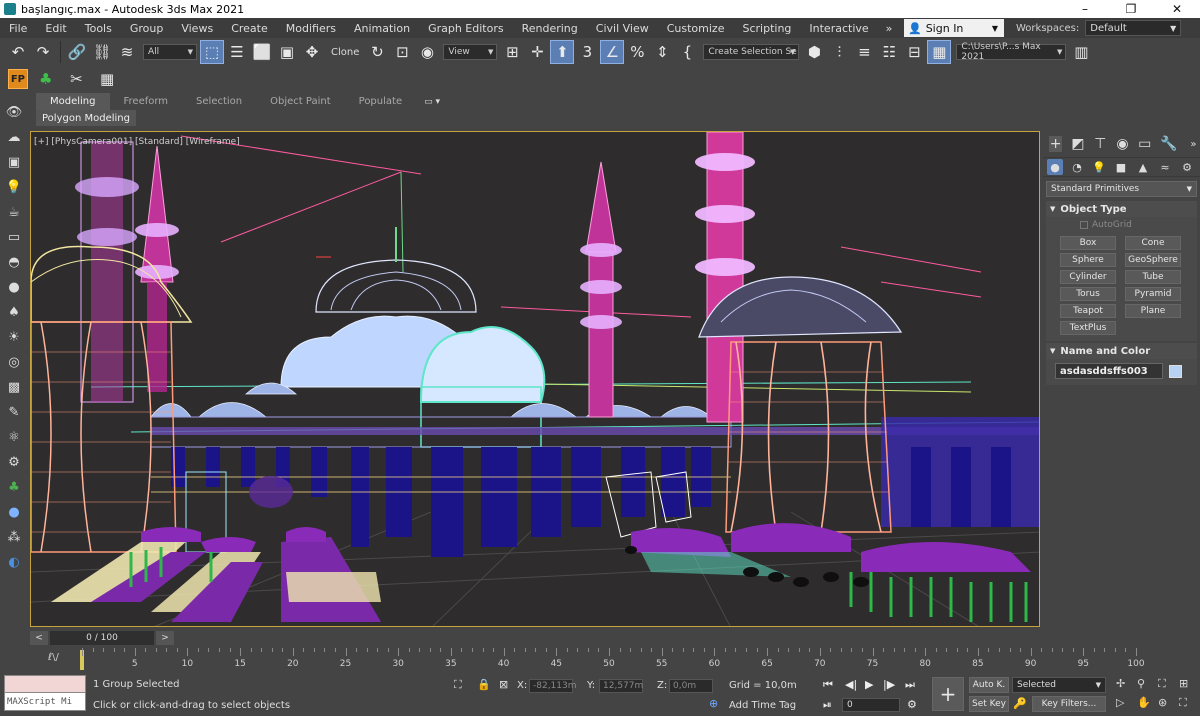  I want to click on tab-selection: Selection, so click(219, 101).